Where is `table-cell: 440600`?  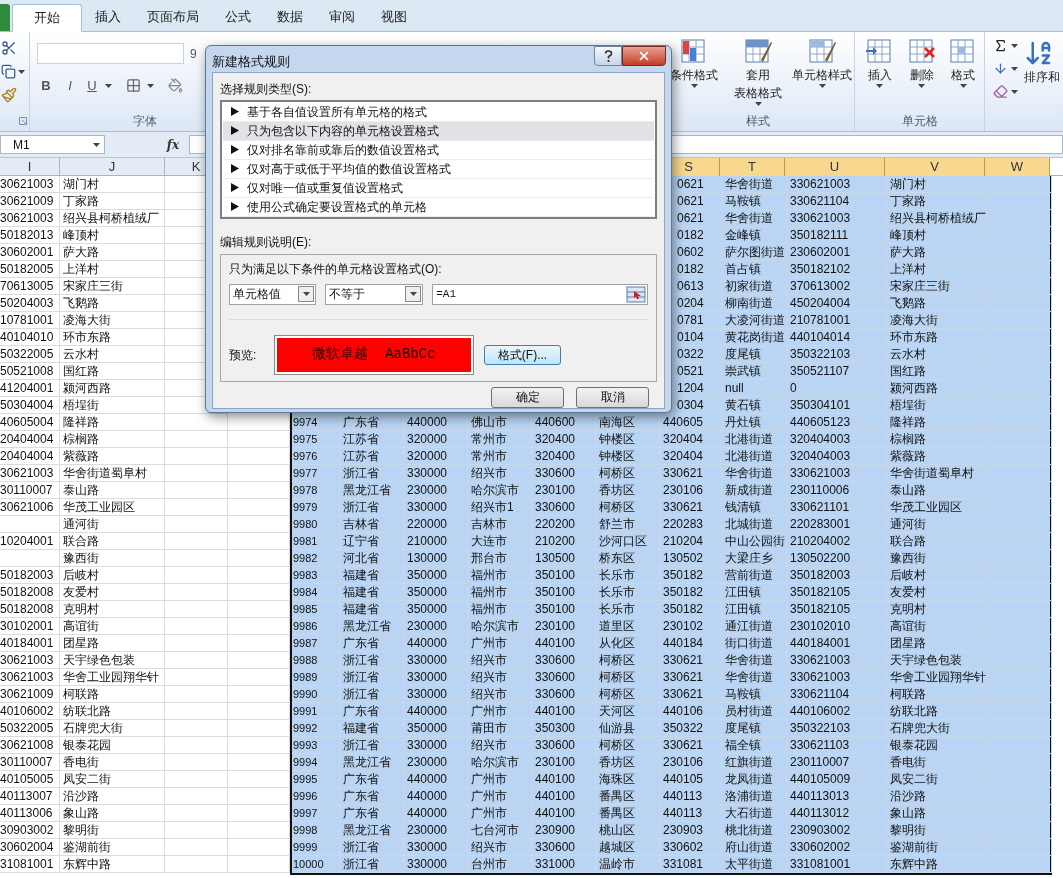
table-cell: 440600 is located at coordinates (564, 422).